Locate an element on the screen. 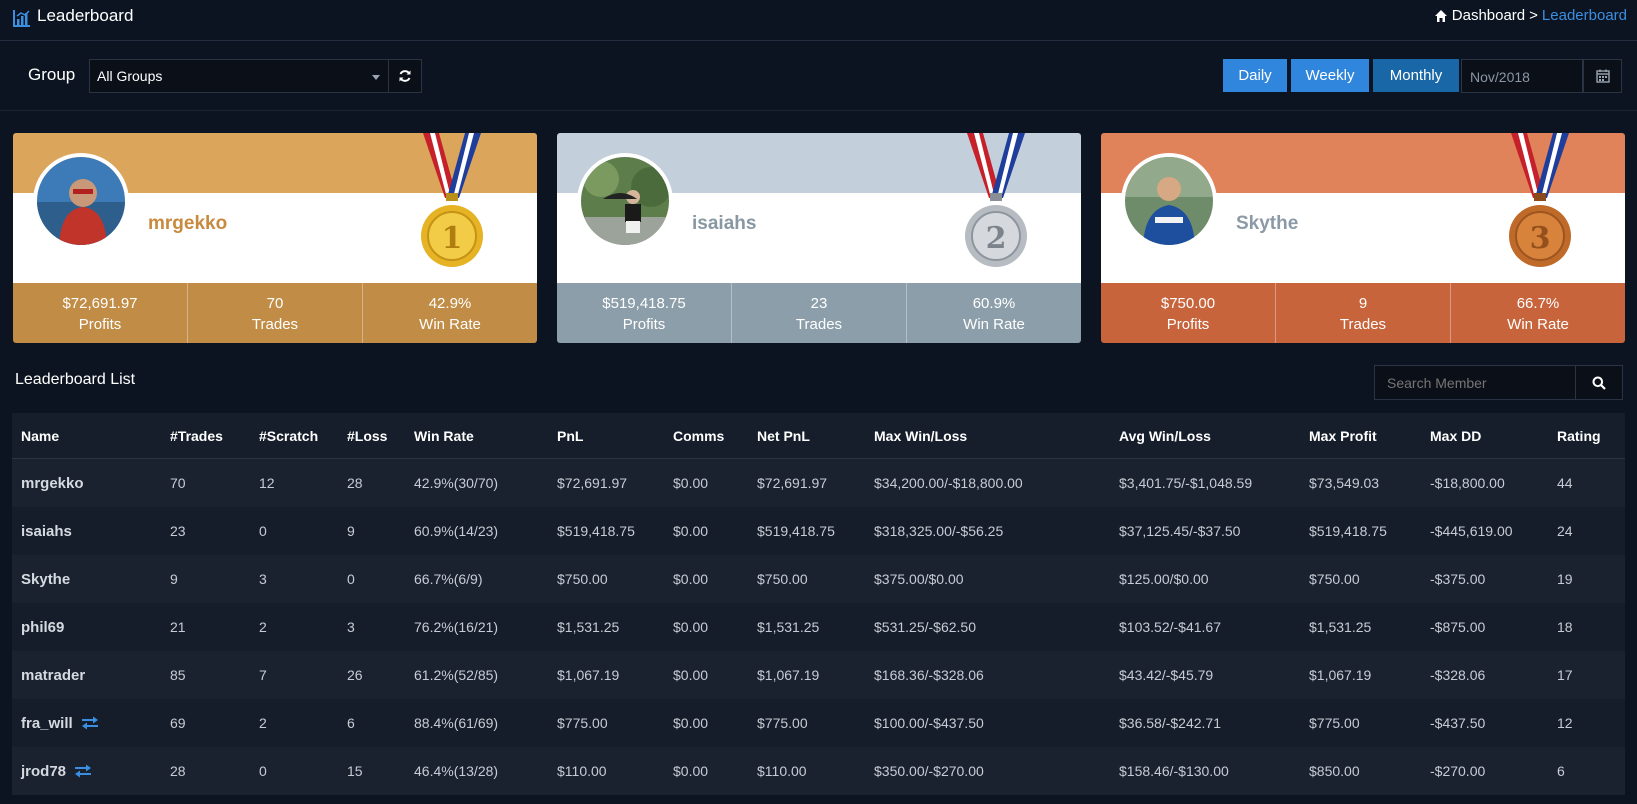 The width and height of the screenshot is (1637, 804). cell-scratch: 3 is located at coordinates (263, 579).